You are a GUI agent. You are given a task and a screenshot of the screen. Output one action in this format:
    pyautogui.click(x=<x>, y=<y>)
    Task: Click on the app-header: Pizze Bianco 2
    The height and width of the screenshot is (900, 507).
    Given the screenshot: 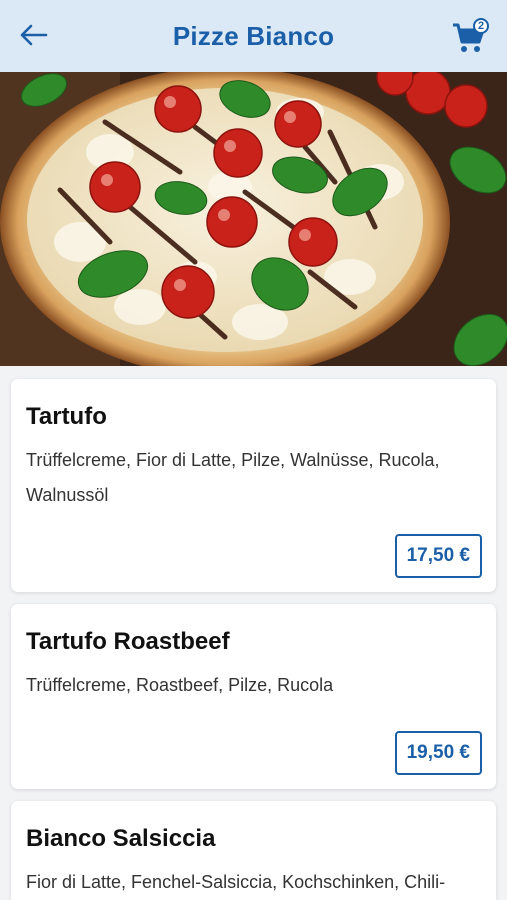 What is the action you would take?
    pyautogui.click(x=253, y=36)
    